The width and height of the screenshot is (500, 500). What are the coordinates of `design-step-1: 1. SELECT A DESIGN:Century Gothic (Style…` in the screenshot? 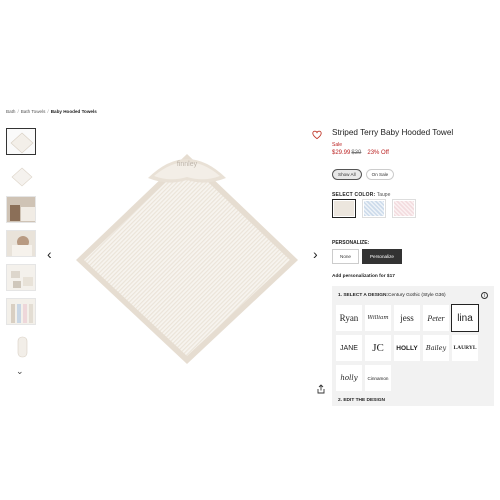 It's located at (392, 295).